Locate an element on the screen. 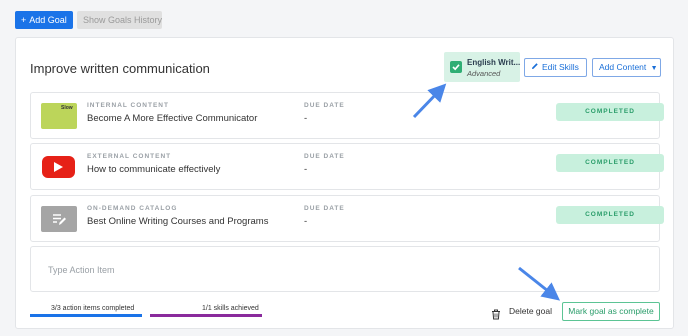  action-item-placeholder: Type Action Item is located at coordinates (81, 270).